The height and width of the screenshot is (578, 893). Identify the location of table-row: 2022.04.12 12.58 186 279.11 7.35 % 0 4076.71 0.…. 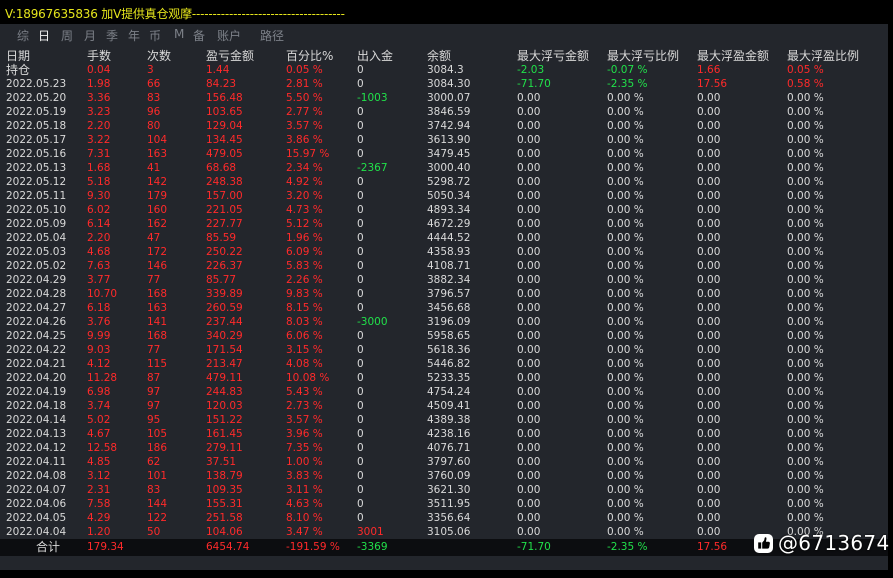
(444, 448).